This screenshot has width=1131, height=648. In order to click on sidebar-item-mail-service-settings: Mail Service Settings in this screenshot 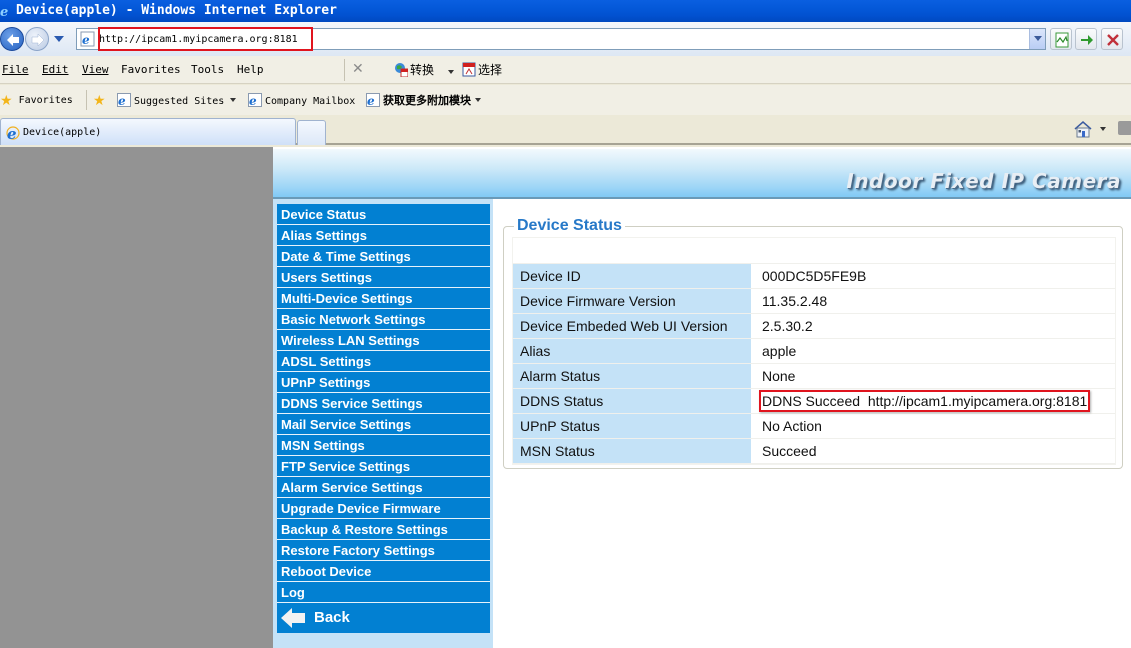, I will do `click(383, 424)`.